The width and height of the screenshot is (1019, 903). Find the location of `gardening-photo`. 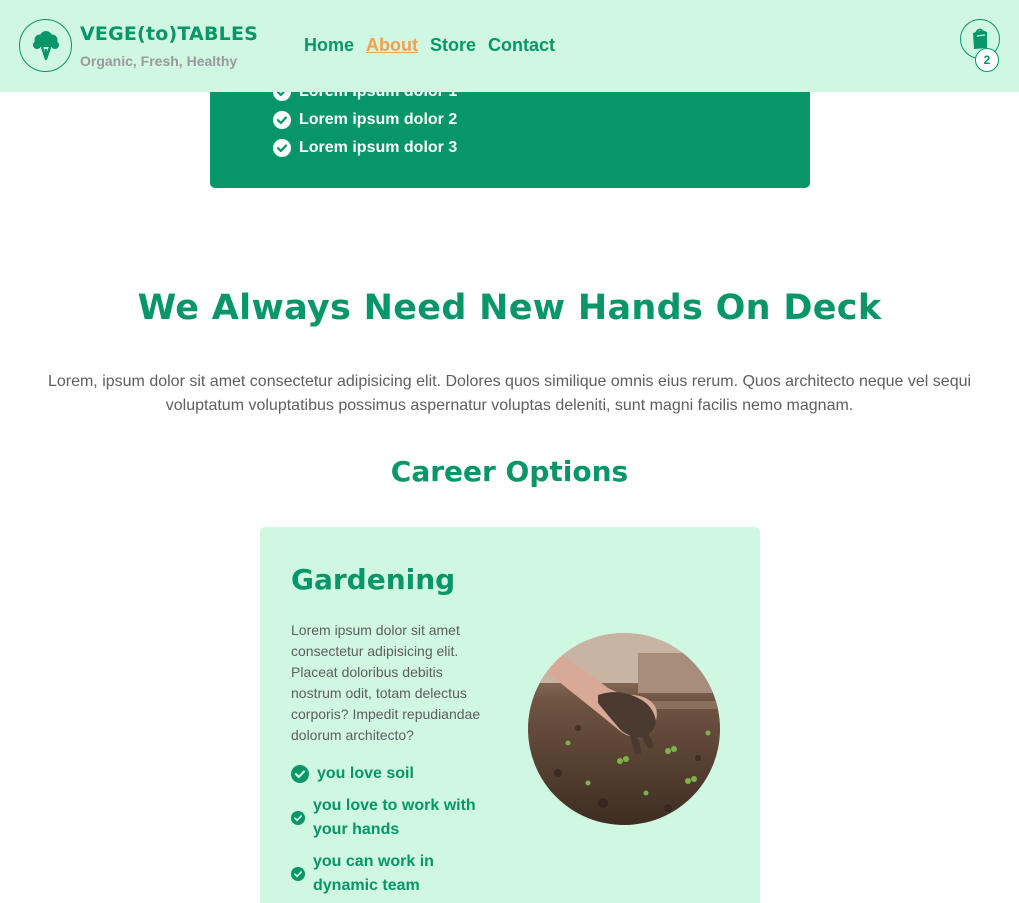

gardening-photo is located at coordinates (624, 729).